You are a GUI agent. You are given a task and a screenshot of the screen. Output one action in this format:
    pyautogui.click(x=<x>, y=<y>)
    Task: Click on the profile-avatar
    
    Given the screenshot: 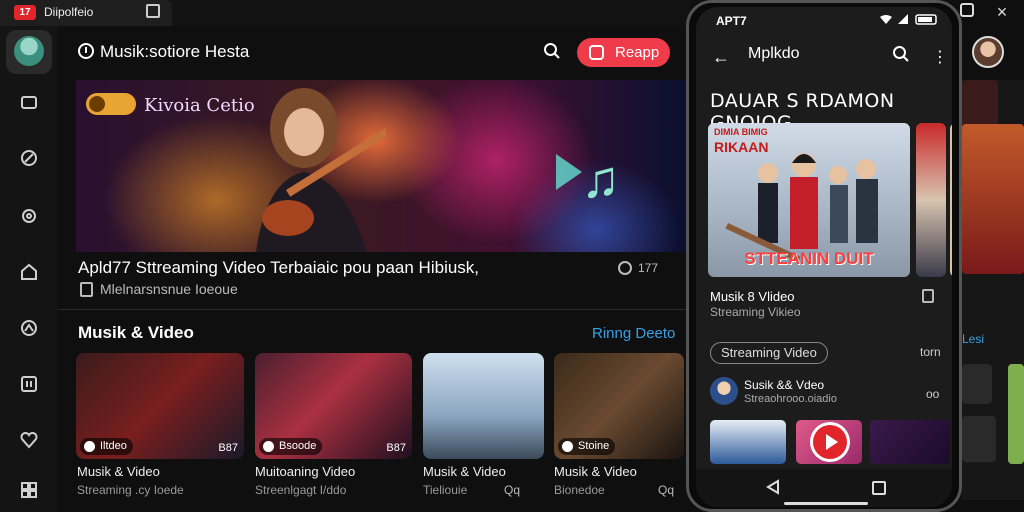 What is the action you would take?
    pyautogui.click(x=988, y=52)
    